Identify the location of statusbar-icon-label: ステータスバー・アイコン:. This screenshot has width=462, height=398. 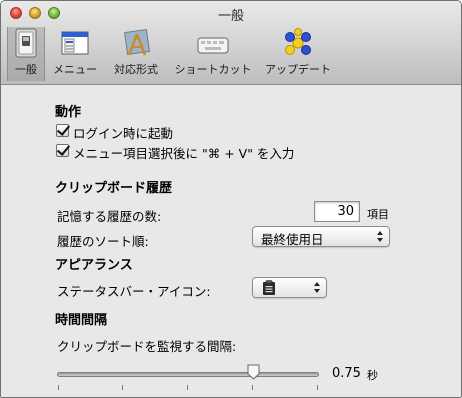
(134, 291).